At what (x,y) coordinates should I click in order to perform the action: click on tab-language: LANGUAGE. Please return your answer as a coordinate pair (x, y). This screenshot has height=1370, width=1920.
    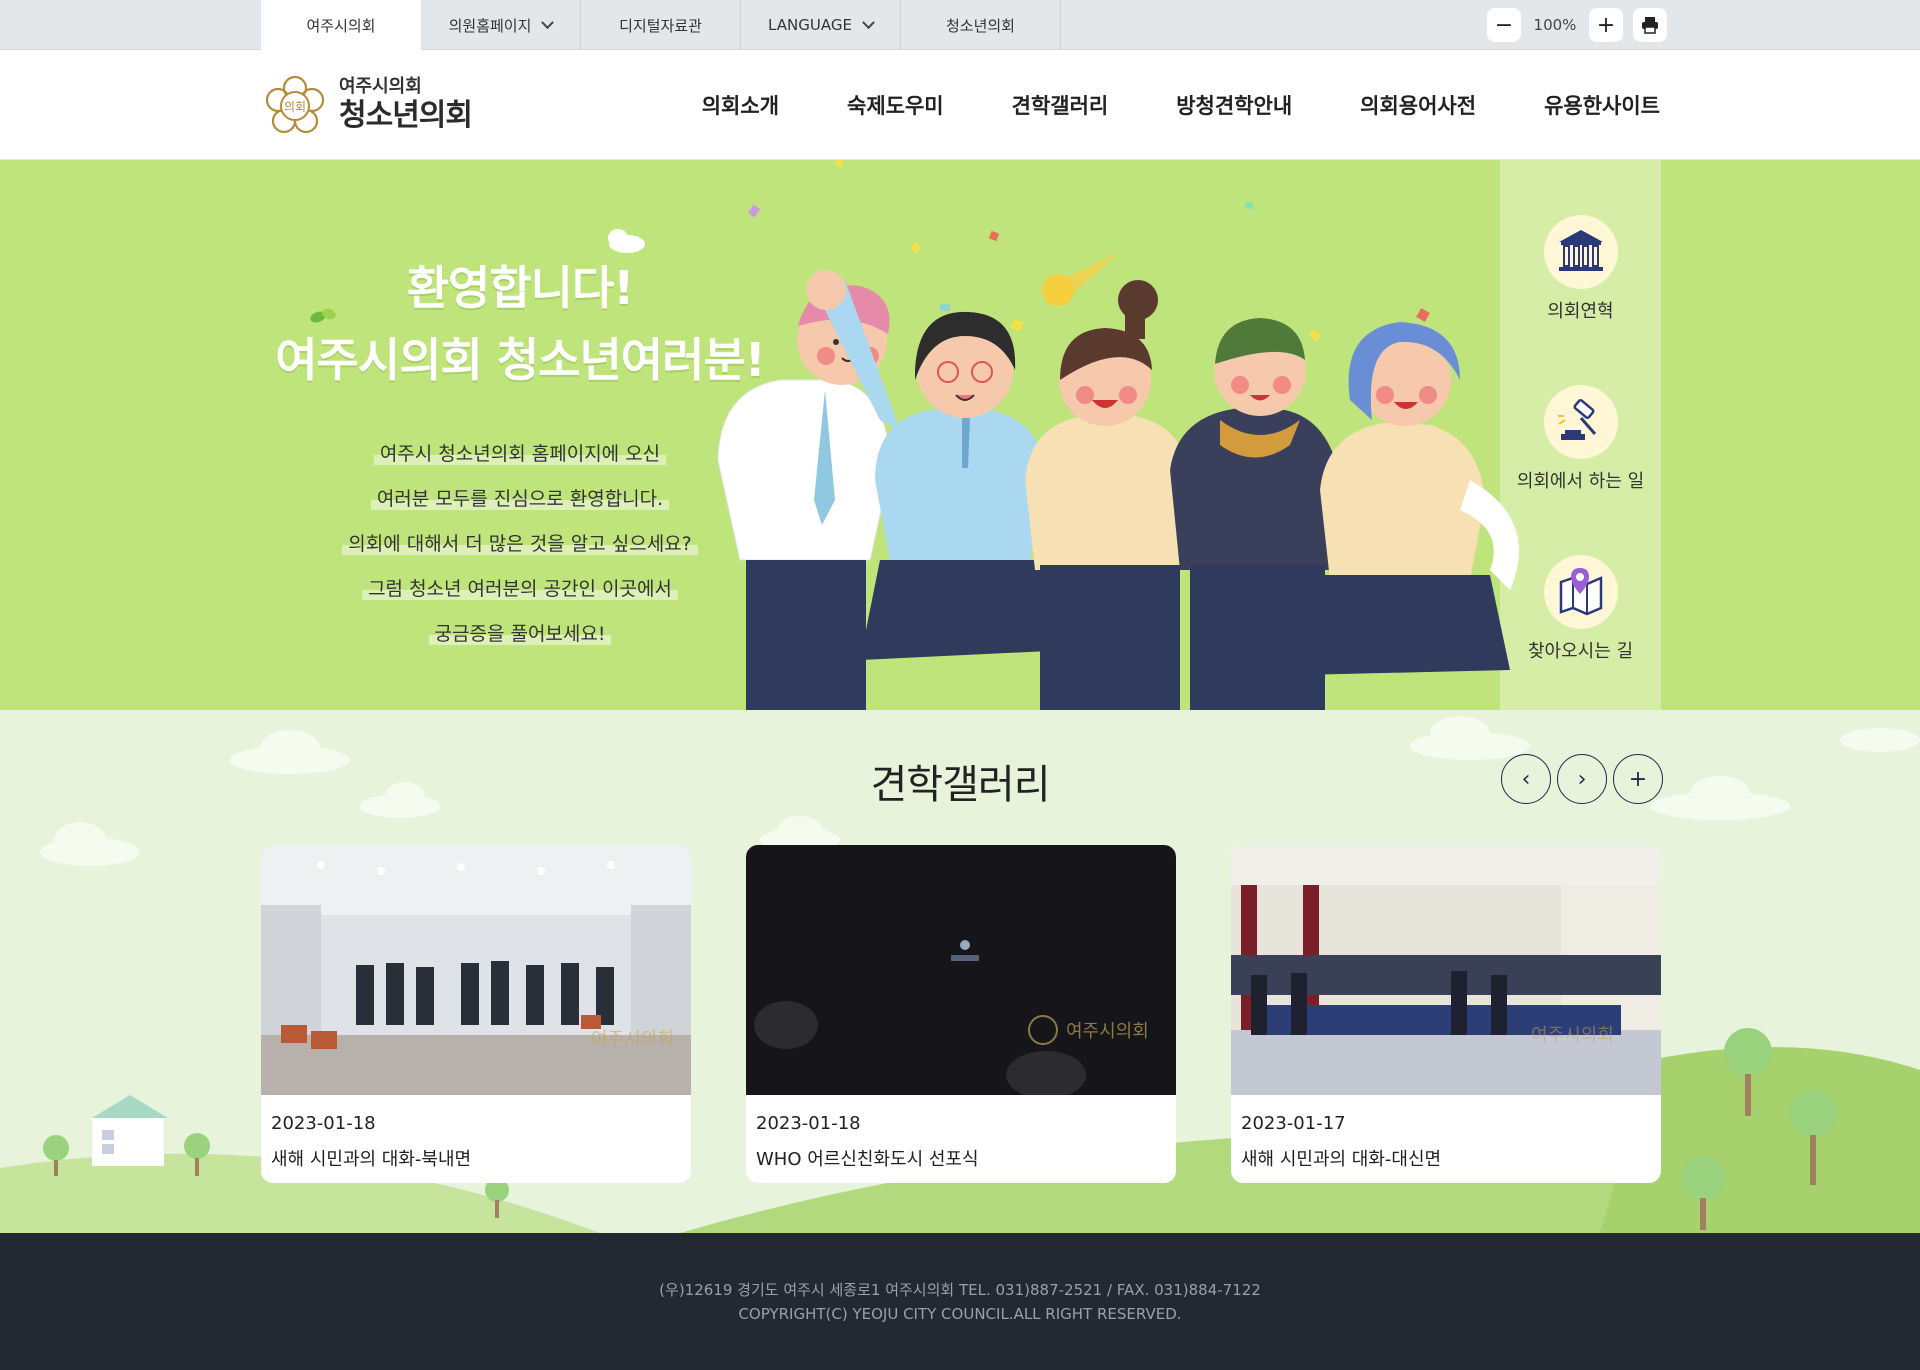
    Looking at the image, I should click on (821, 25).